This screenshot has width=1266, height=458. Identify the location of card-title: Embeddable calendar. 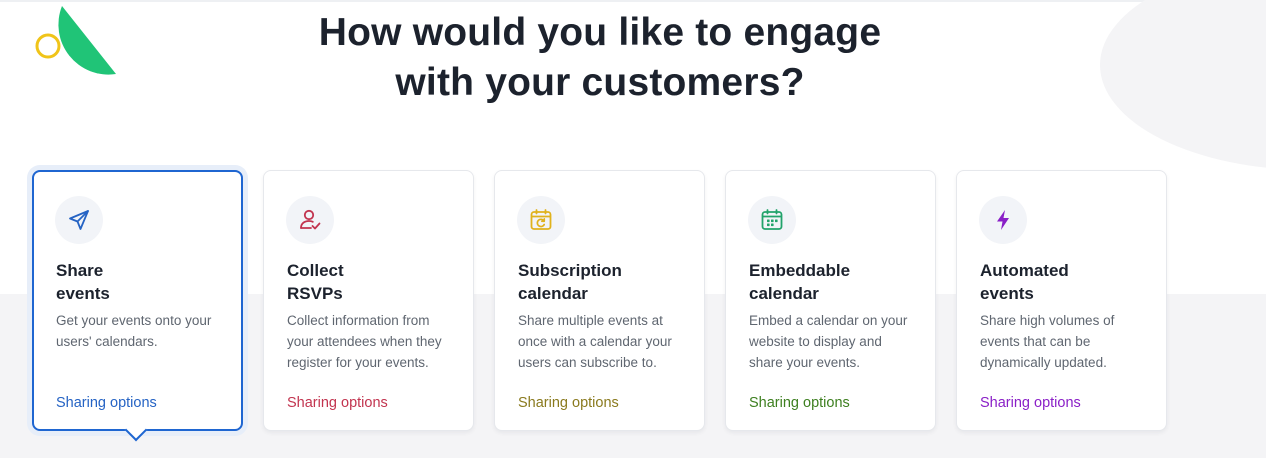
(834, 282).